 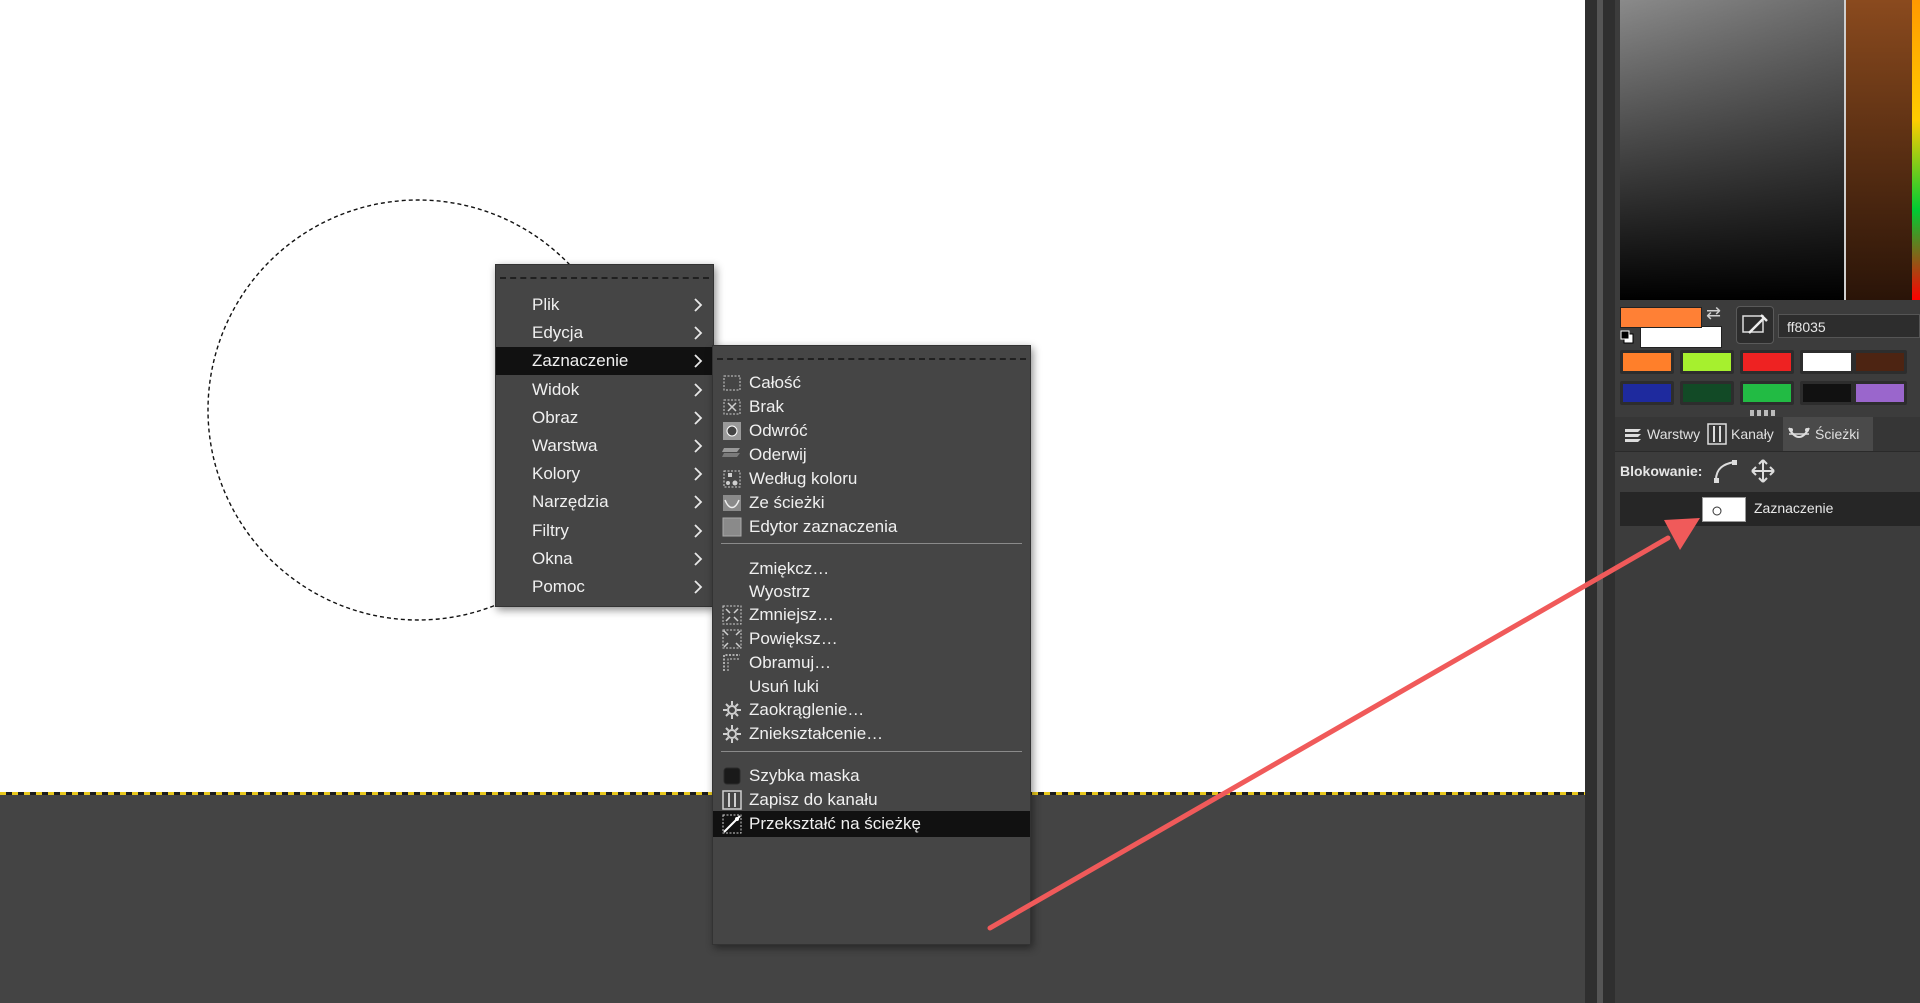 I want to click on tab-paths: Ścieżki, so click(x=1828, y=434).